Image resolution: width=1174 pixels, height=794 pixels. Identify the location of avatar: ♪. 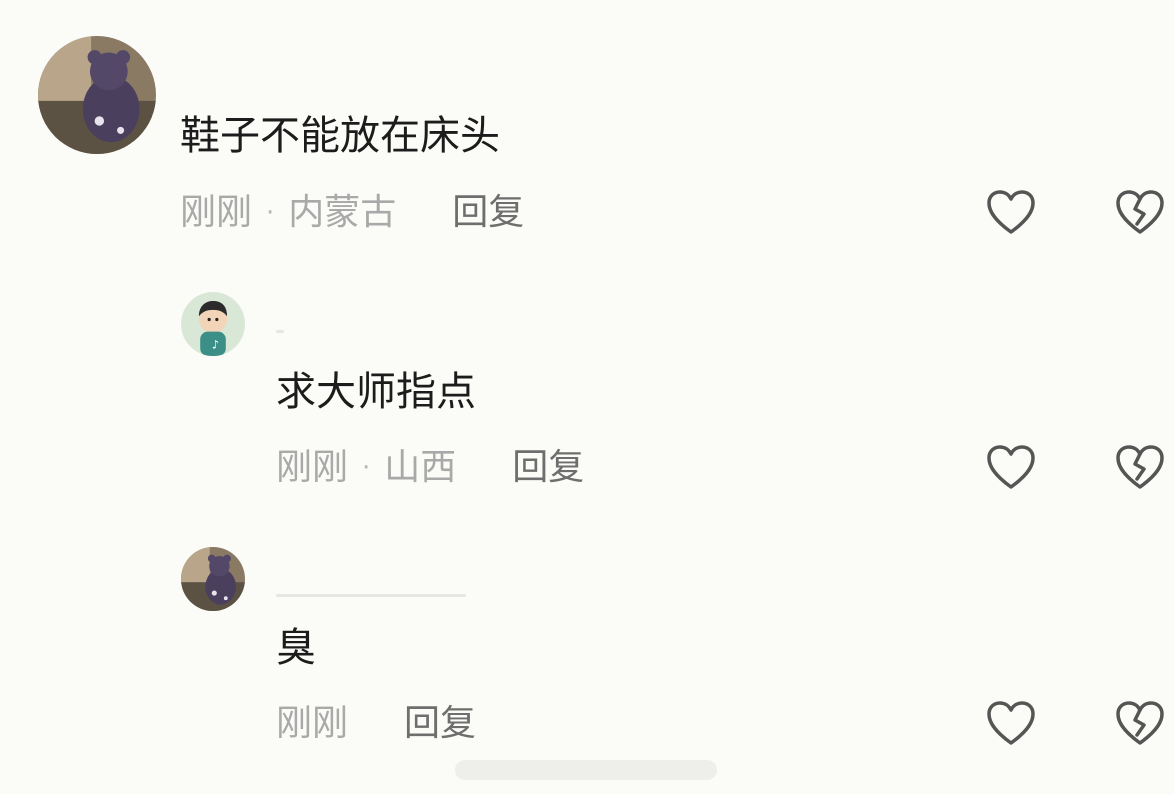
(213, 324).